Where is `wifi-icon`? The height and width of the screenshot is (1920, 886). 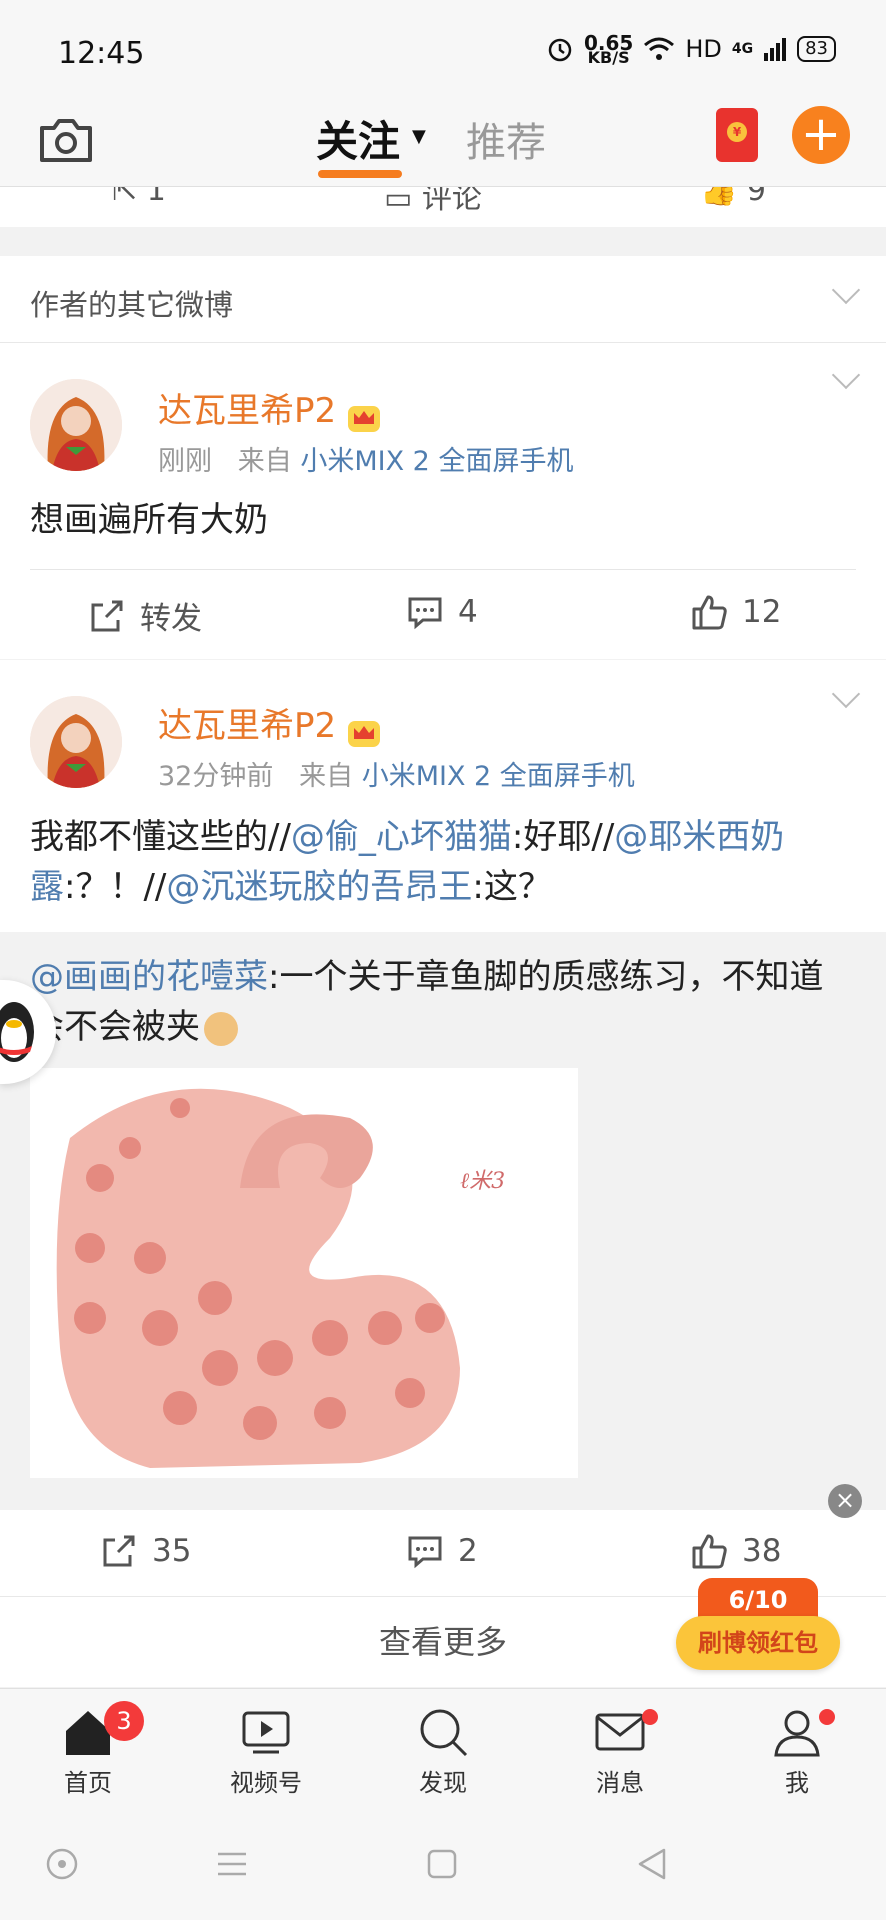
wifi-icon is located at coordinates (659, 48).